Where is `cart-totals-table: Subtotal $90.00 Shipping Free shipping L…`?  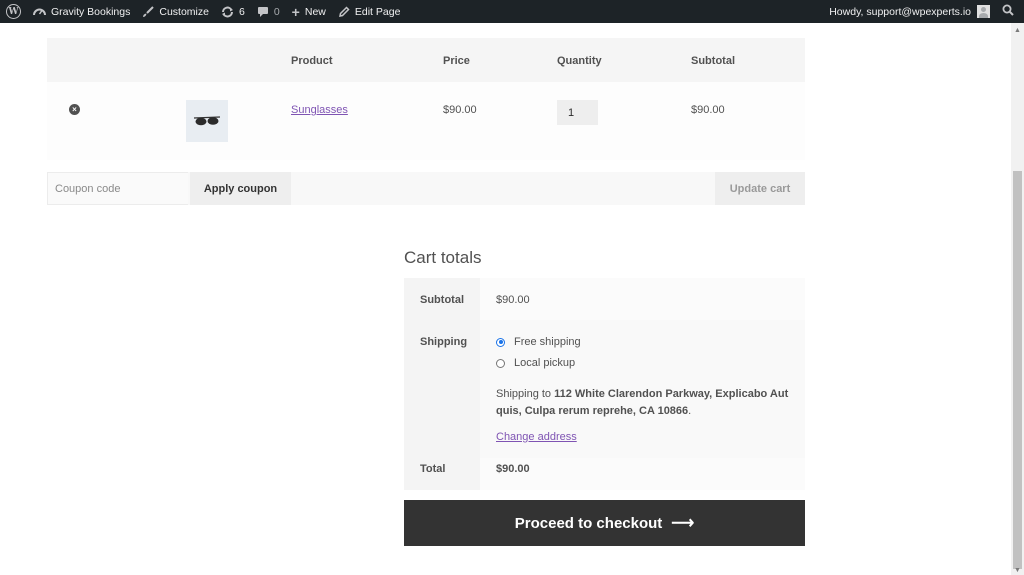 cart-totals-table: Subtotal $90.00 Shipping Free shipping L… is located at coordinates (604, 384).